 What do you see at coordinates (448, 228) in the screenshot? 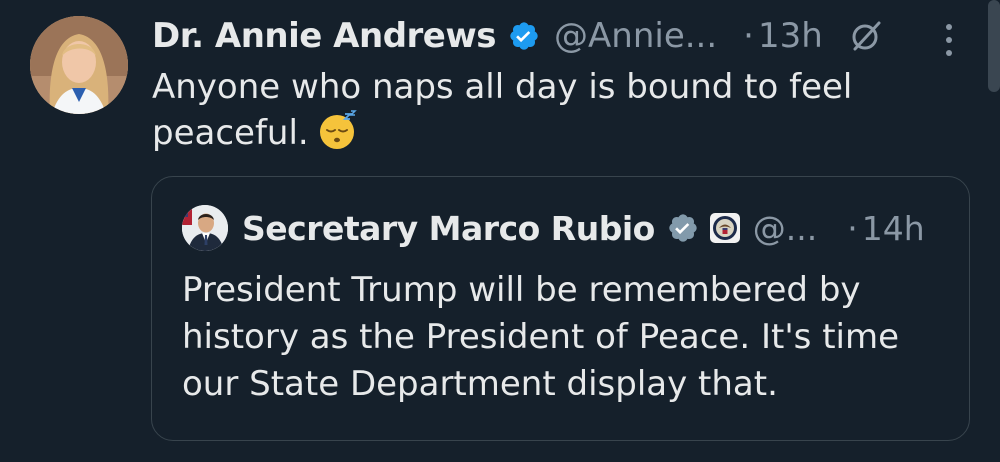
I see `quoted-author-name: Secretary Marco Rubio` at bounding box center [448, 228].